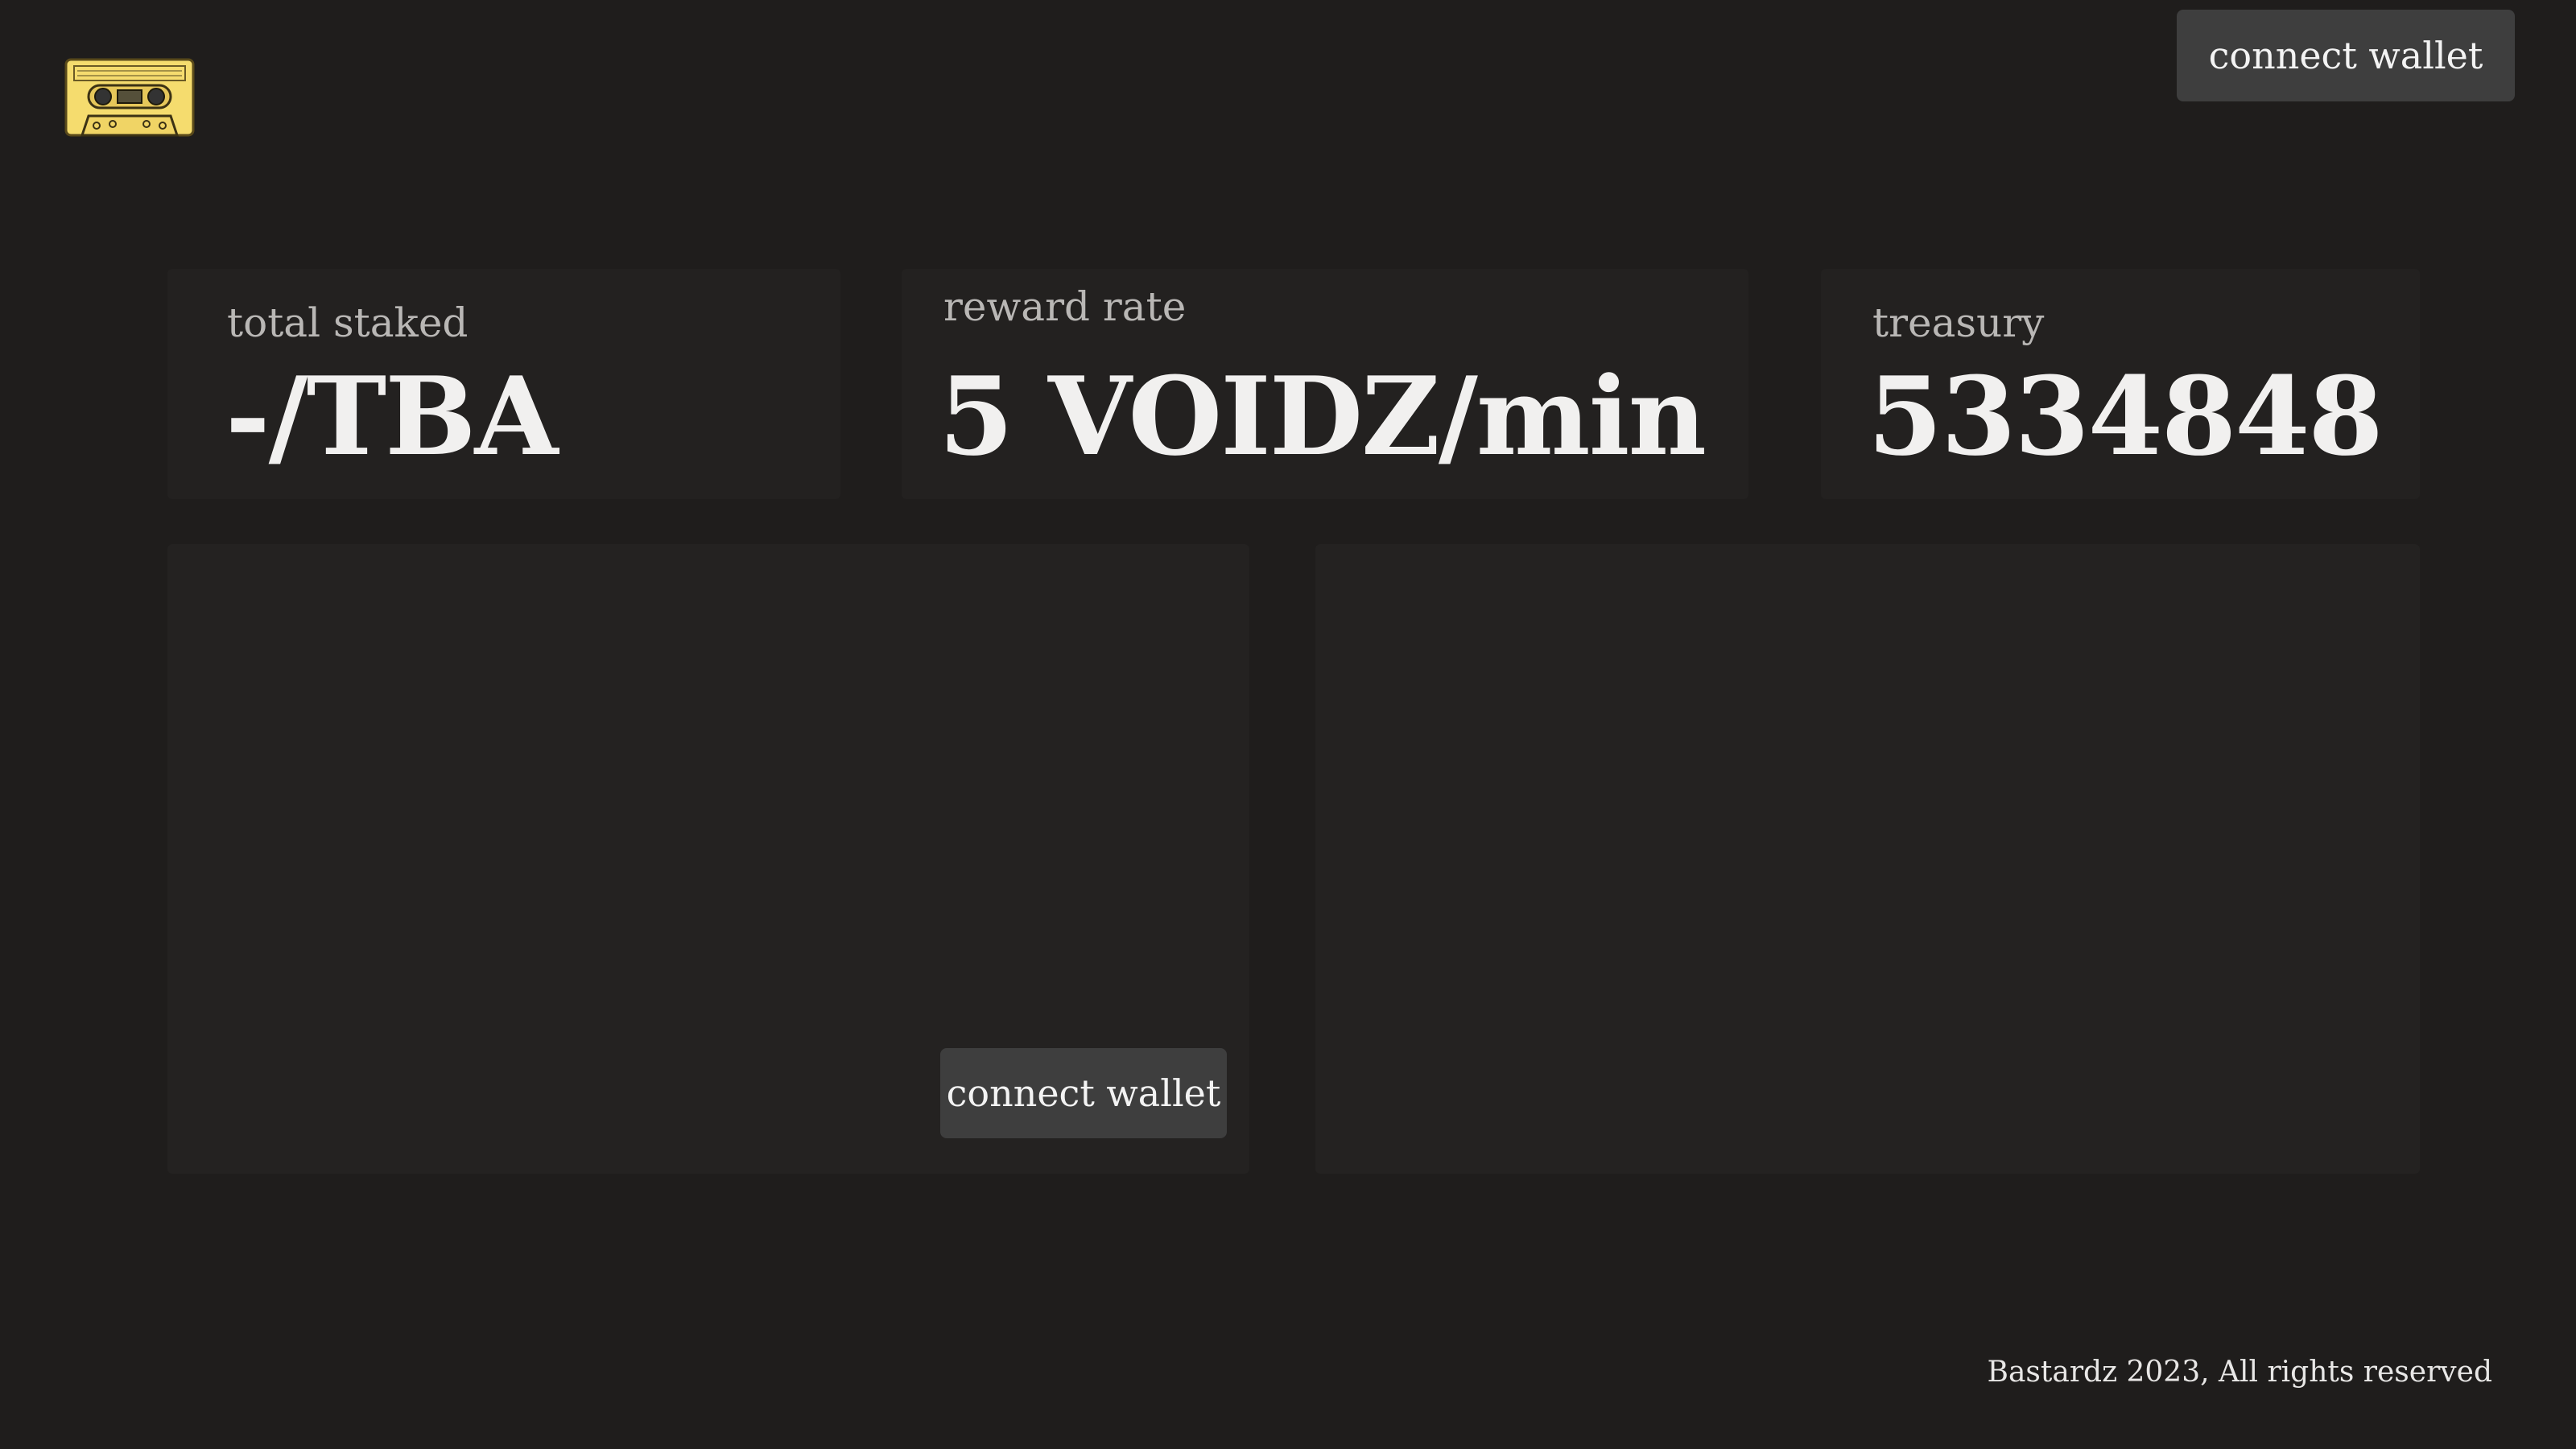  I want to click on footer-copyright: Bastardz 2023, All rights reserved, so click(2240, 1372).